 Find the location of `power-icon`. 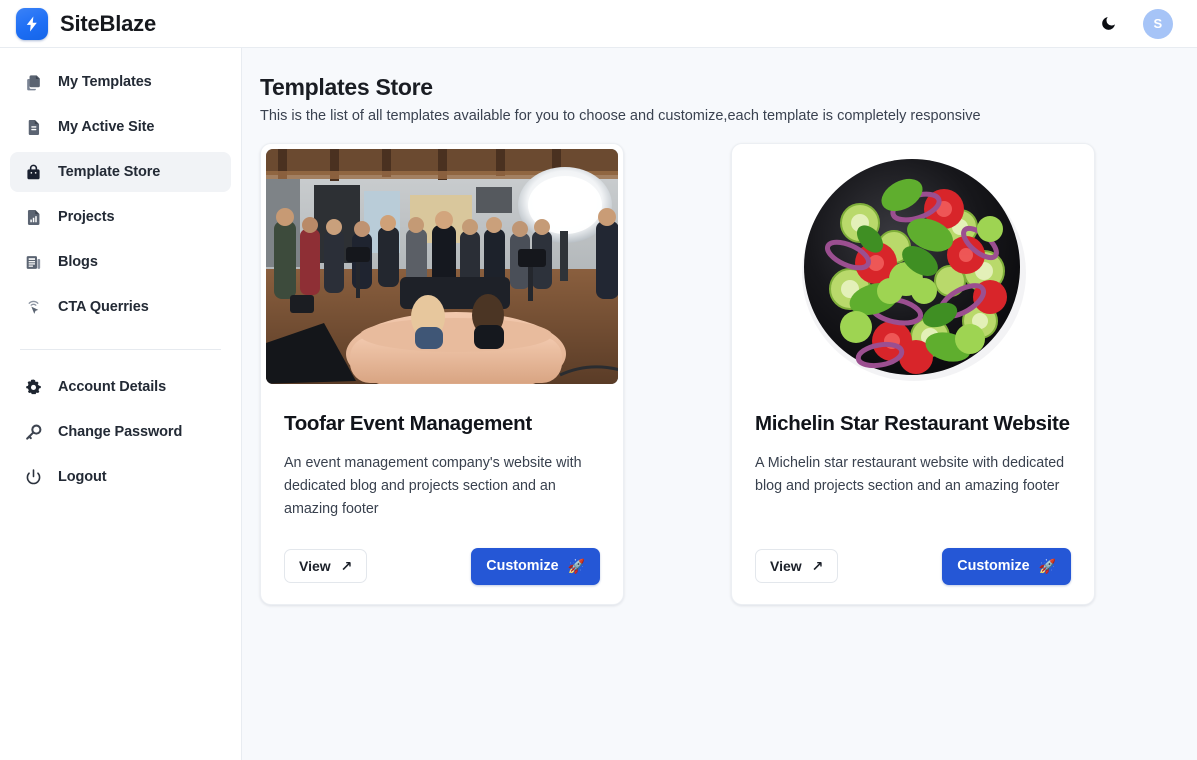

power-icon is located at coordinates (33, 477).